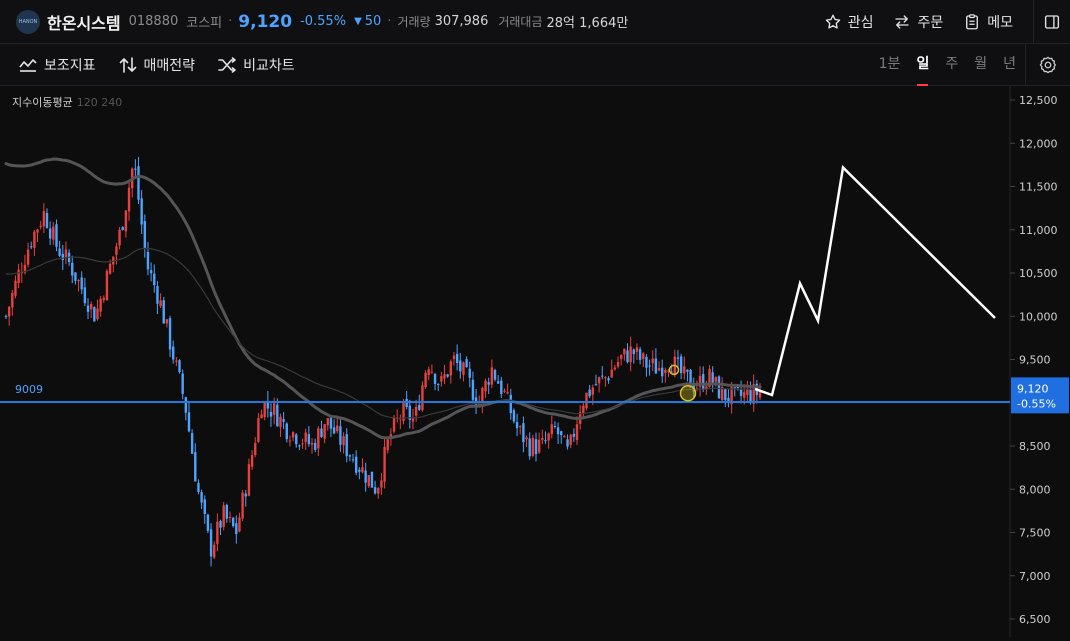 Image resolution: width=1070 pixels, height=641 pixels. Describe the element at coordinates (988, 22) in the screenshot. I see `memo-button: 메모` at that location.